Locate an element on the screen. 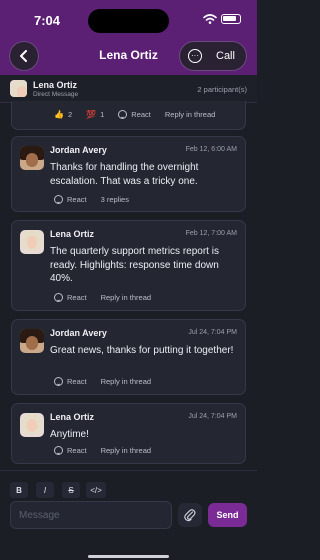 Image resolution: width=320 pixels, height=560 pixels. reaction-hundred: 💯 1 is located at coordinates (95, 114).